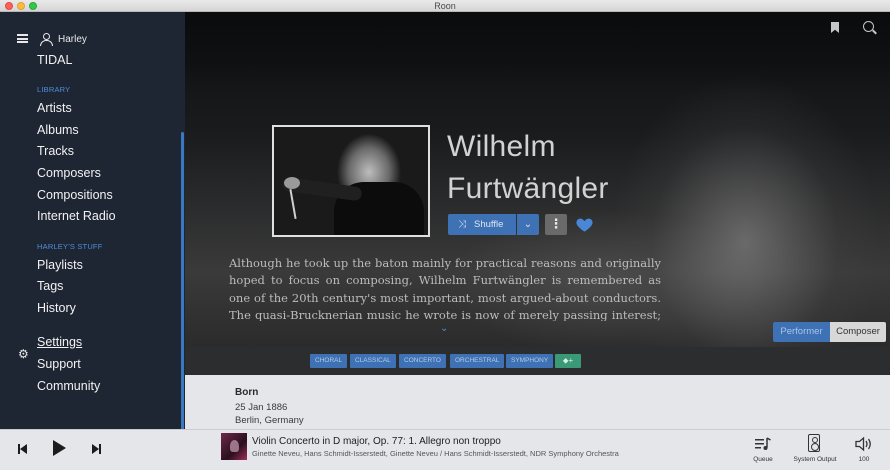  What do you see at coordinates (59, 342) in the screenshot?
I see `sidebar-item-settings: Settings` at bounding box center [59, 342].